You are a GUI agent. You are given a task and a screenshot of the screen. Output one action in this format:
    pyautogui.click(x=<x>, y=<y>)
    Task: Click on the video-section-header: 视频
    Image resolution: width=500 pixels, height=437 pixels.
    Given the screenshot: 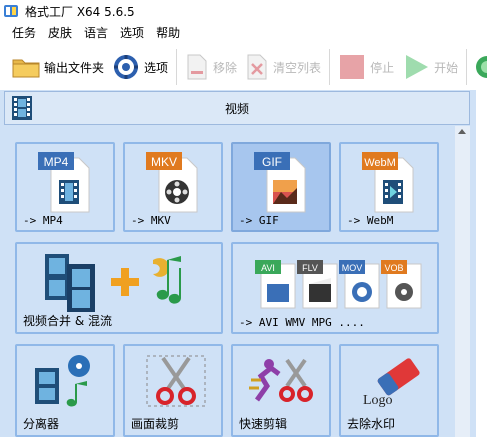 What is the action you would take?
    pyautogui.click(x=237, y=108)
    